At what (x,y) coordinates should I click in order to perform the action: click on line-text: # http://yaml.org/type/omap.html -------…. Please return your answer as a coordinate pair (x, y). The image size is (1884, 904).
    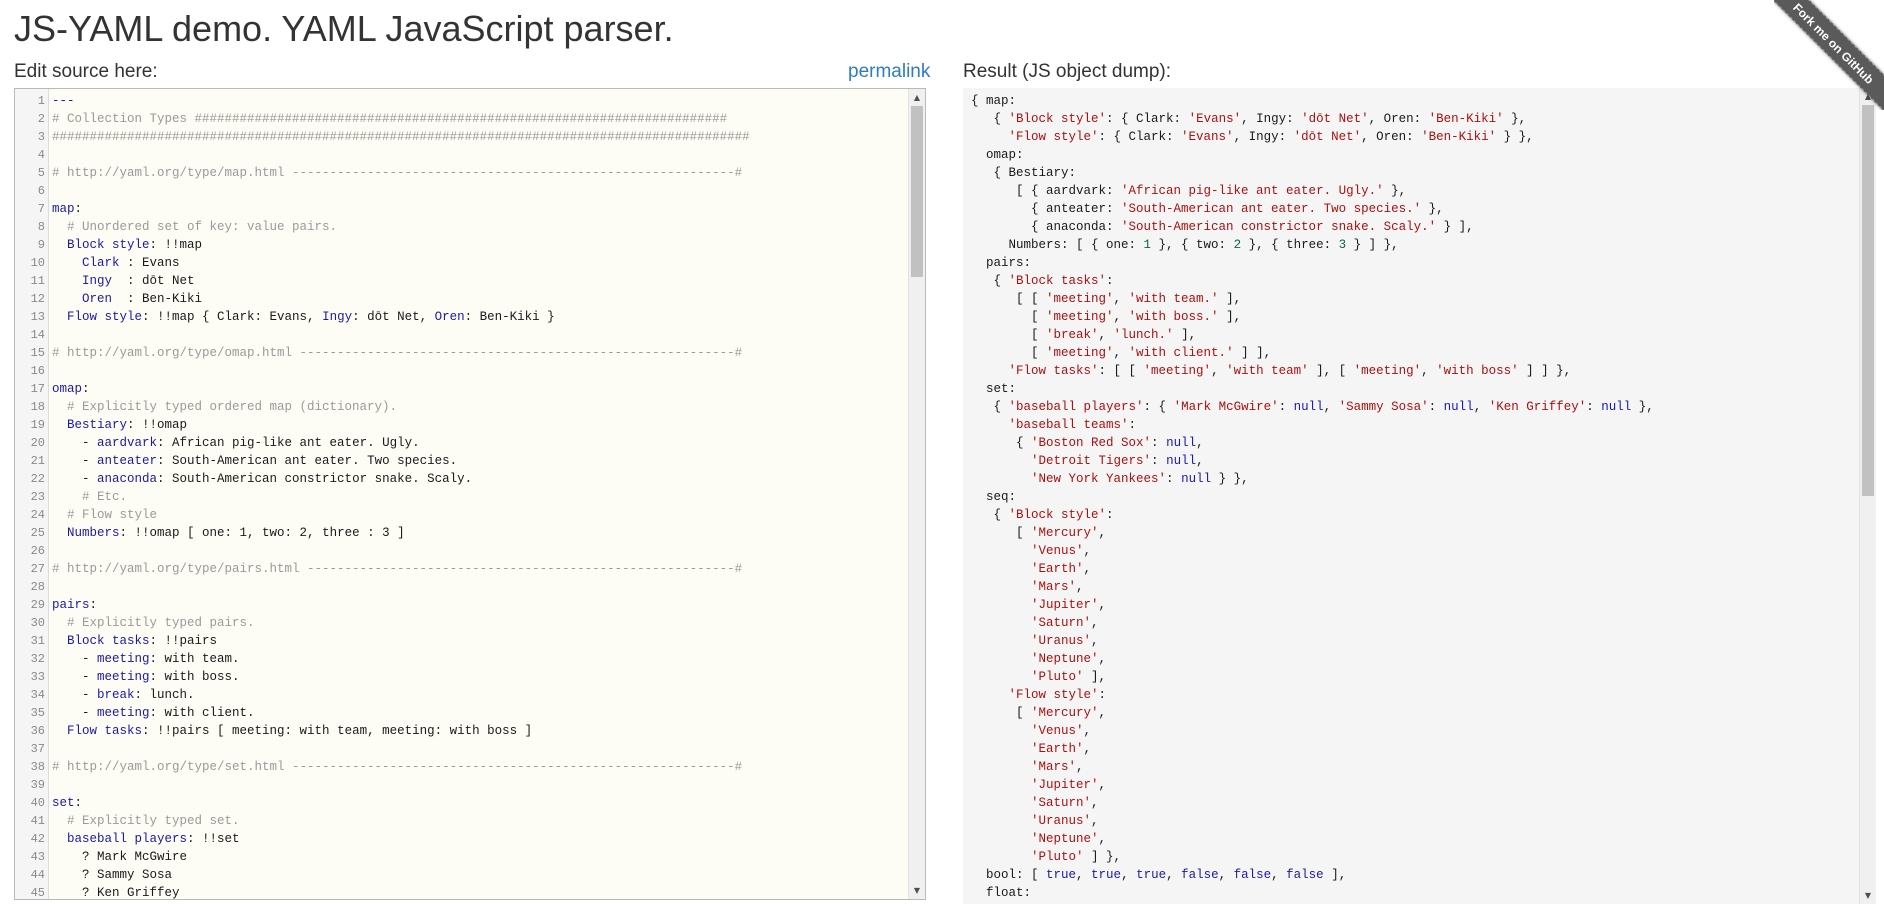
    Looking at the image, I should click on (397, 353).